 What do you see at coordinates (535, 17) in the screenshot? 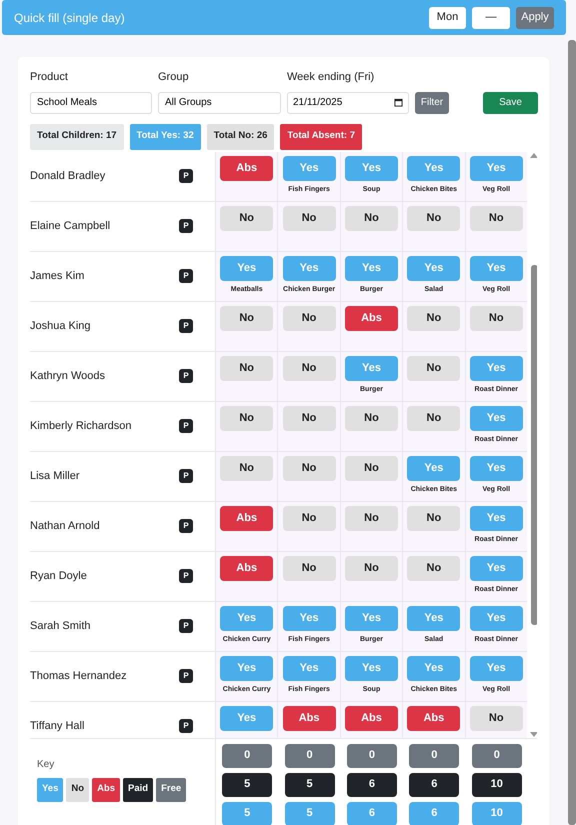
I see `apply-button: Apply` at bounding box center [535, 17].